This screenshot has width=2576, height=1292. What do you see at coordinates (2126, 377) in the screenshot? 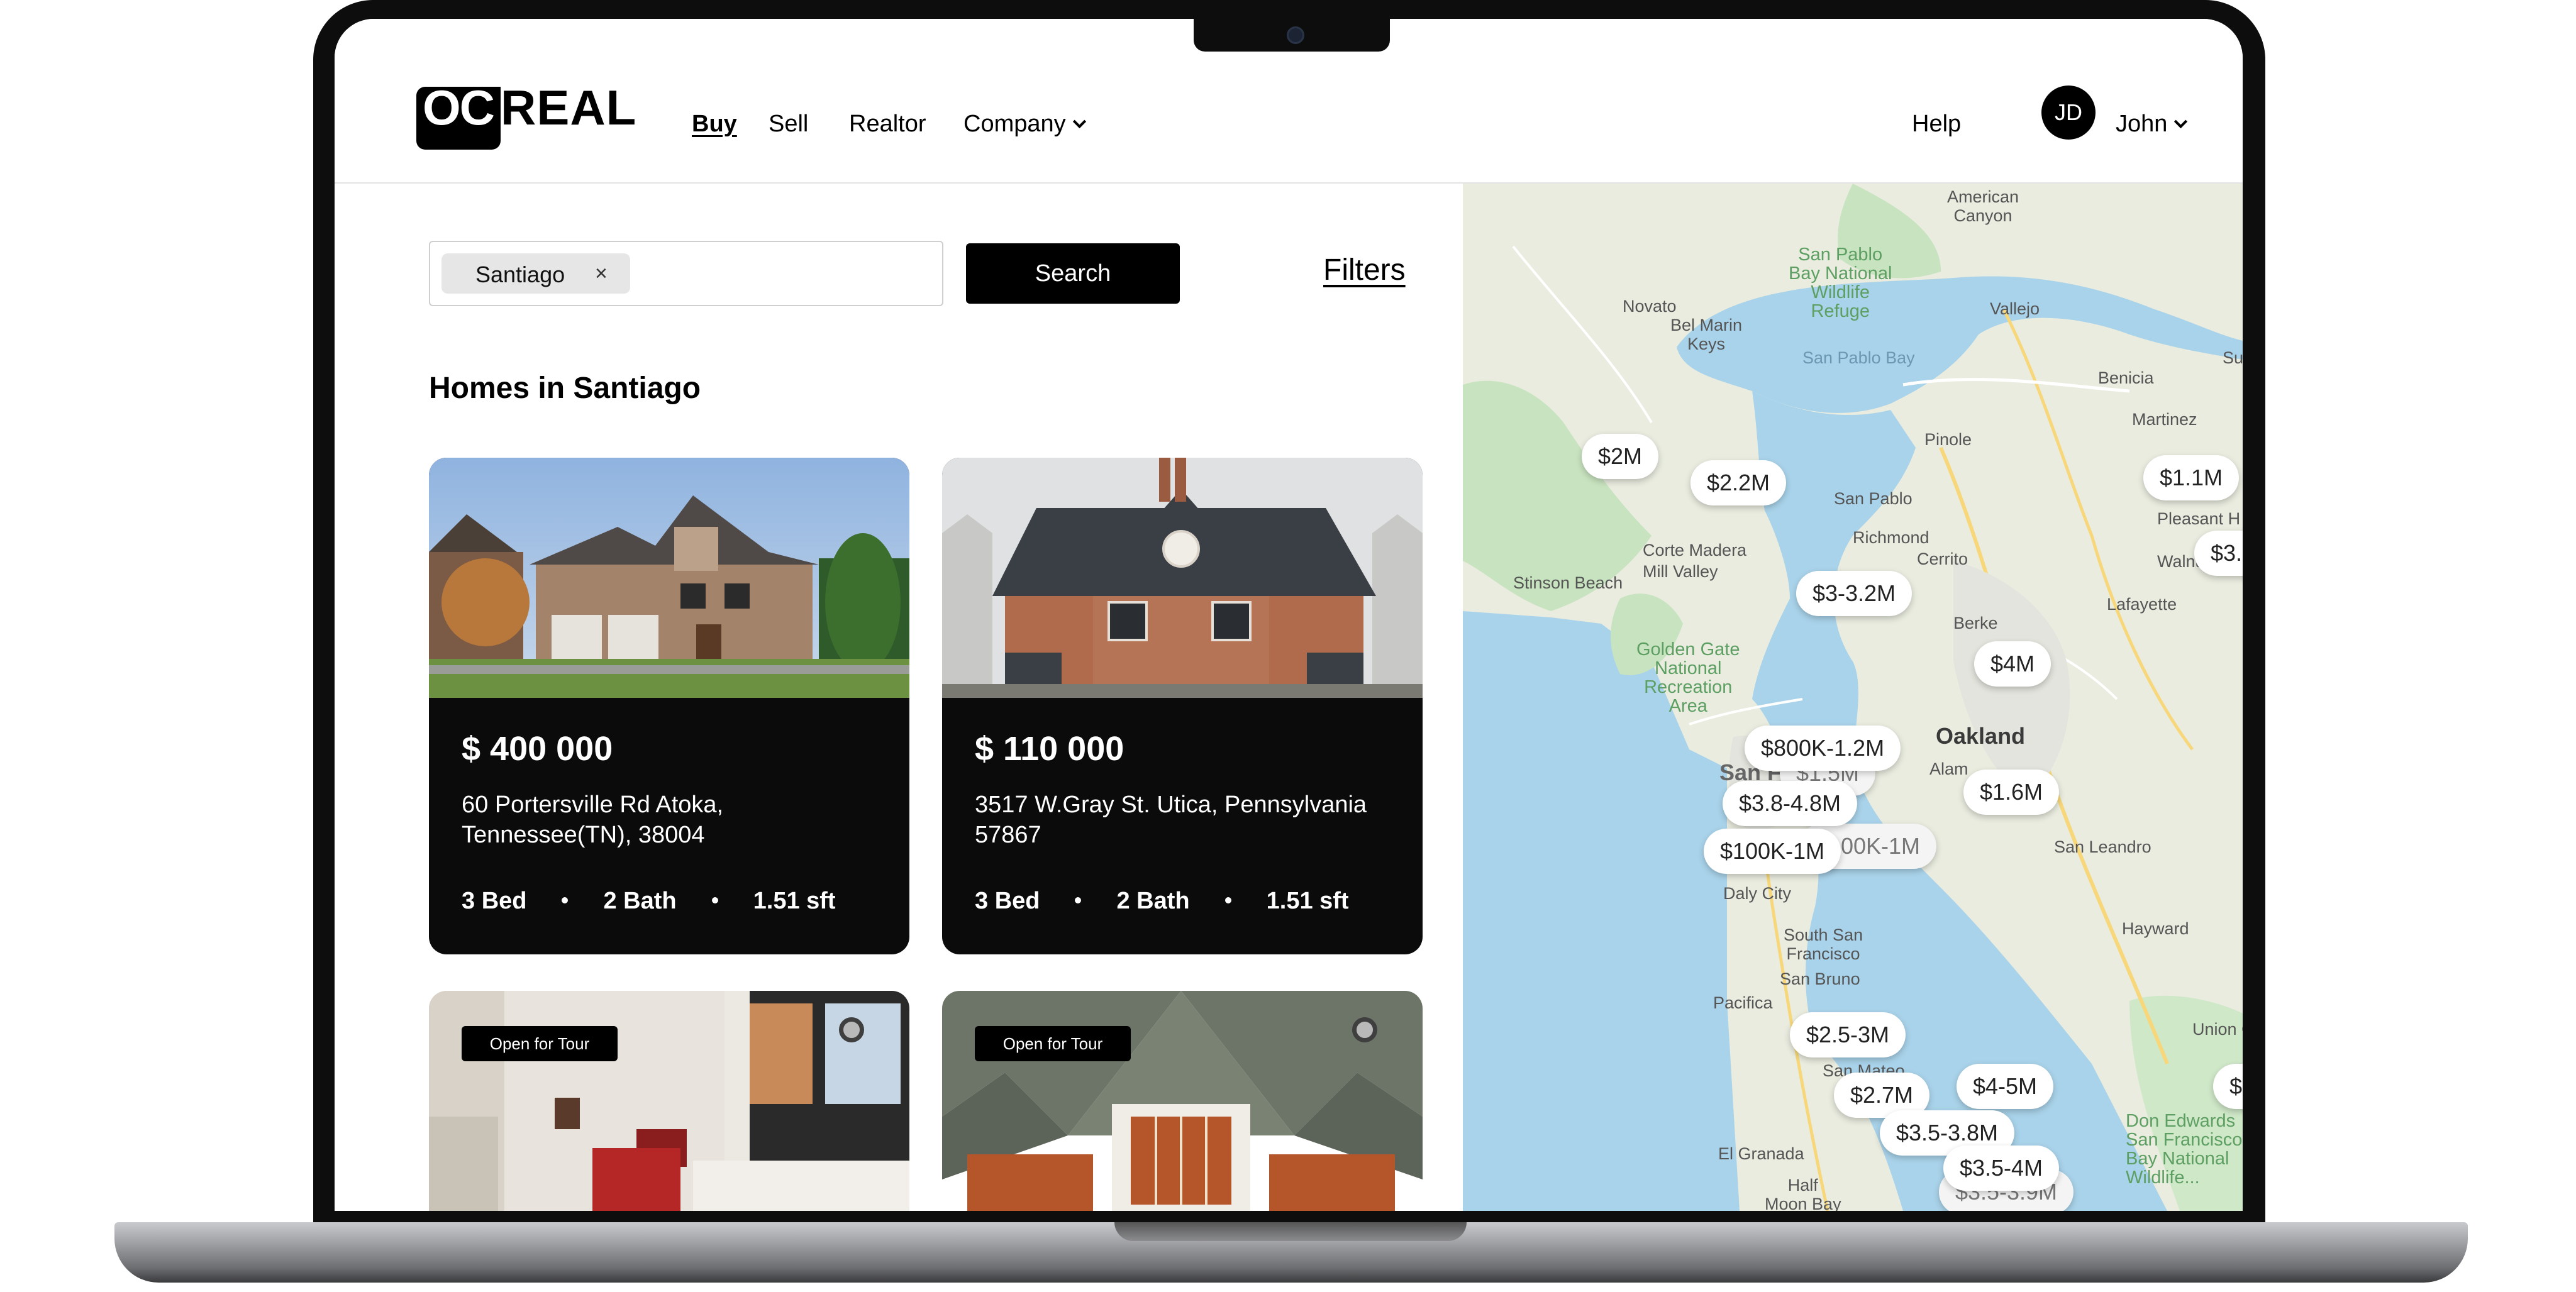
I see `map-label: Benicia` at bounding box center [2126, 377].